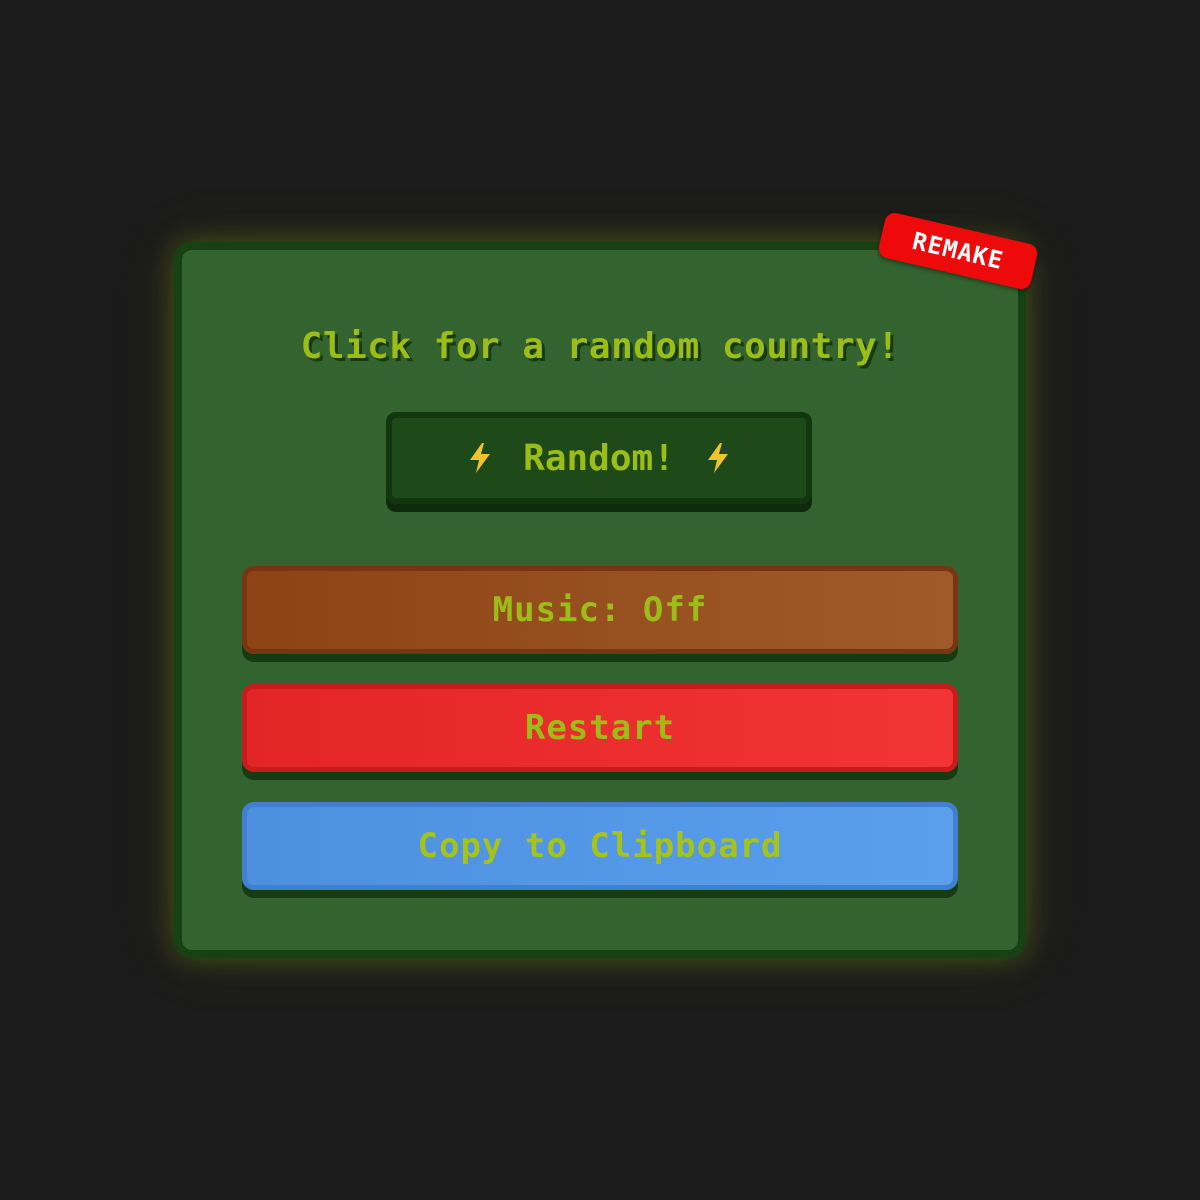  Describe the element at coordinates (600, 346) in the screenshot. I see `headline: Click for a random country!` at that location.